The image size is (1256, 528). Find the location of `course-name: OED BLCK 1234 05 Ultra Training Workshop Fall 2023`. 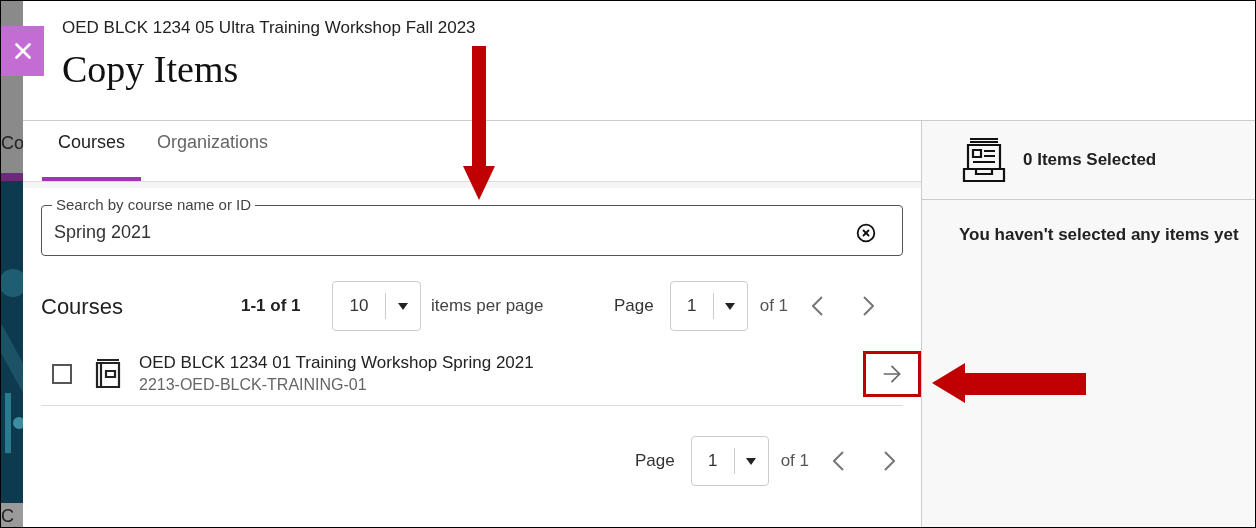

course-name: OED BLCK 1234 05 Ultra Training Workshop Fall 2023 is located at coordinates (269, 28).